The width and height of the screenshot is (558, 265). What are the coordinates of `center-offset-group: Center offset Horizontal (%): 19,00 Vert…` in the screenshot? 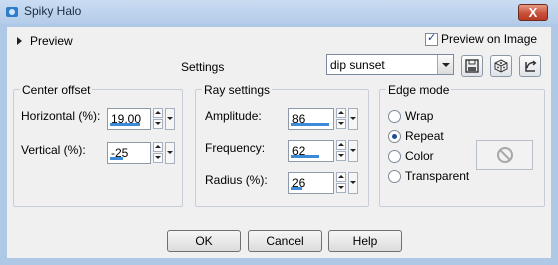 It's located at (98, 145).